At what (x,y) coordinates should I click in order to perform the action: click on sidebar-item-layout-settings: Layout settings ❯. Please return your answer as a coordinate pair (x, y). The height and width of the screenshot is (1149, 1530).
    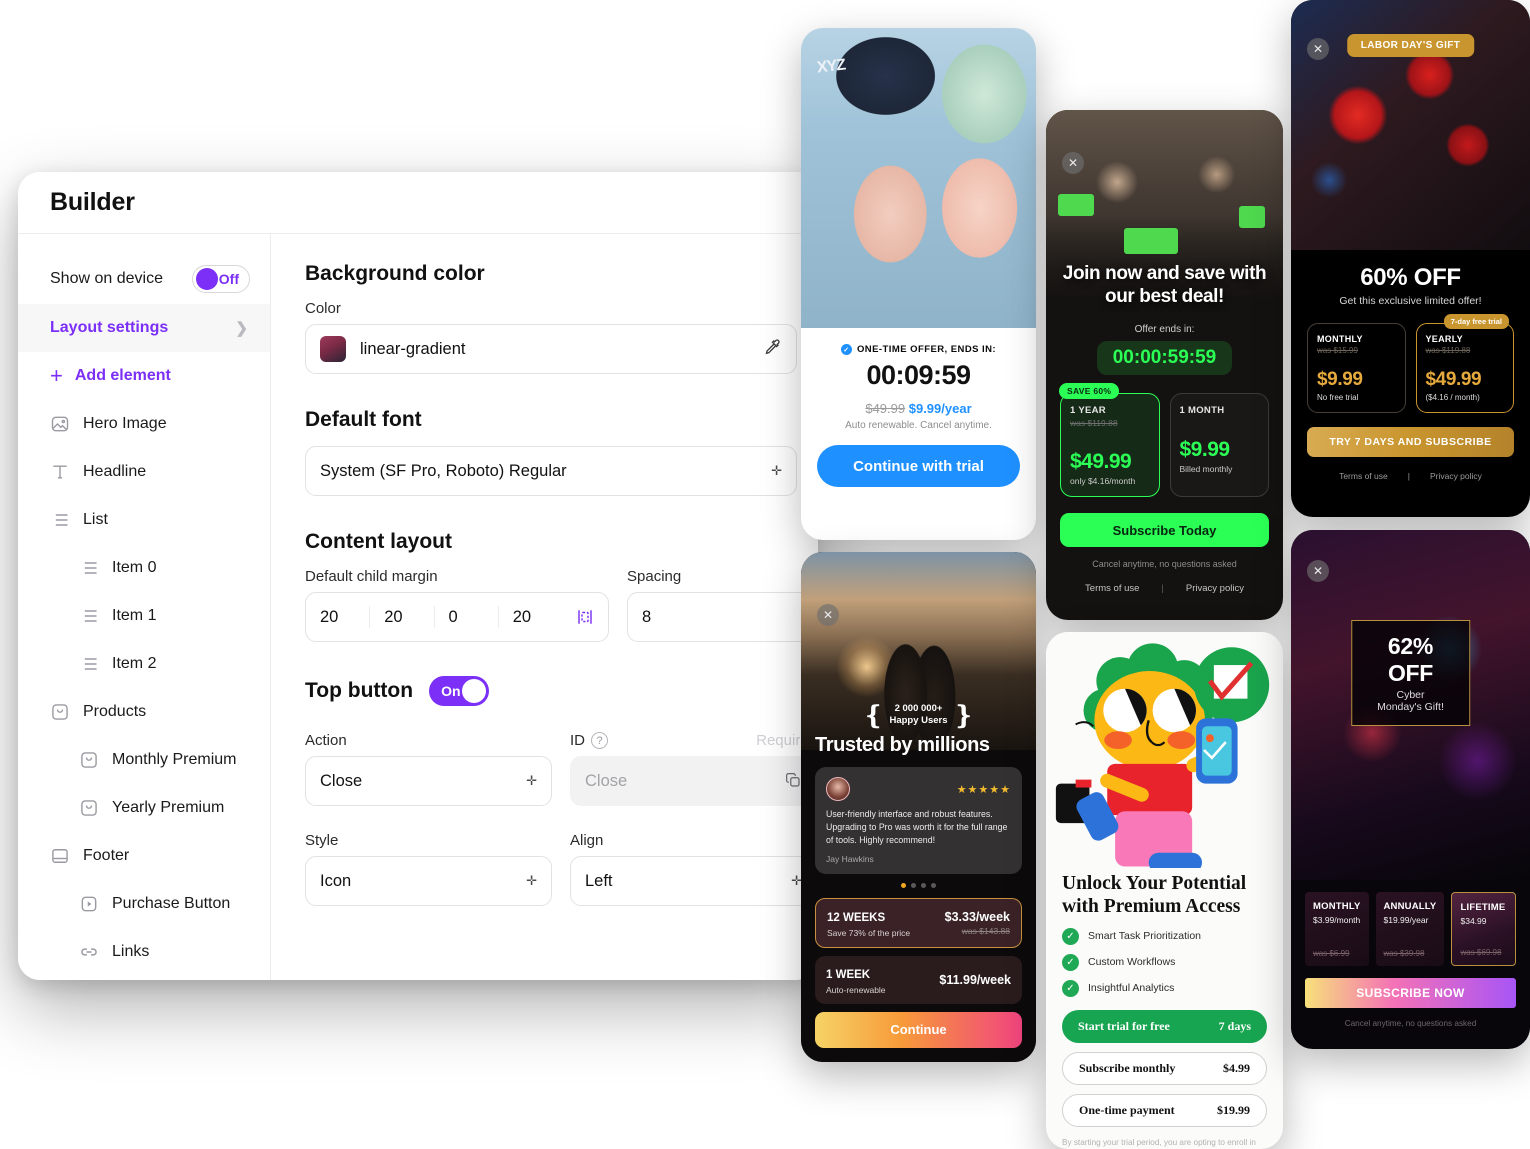
    Looking at the image, I should click on (144, 328).